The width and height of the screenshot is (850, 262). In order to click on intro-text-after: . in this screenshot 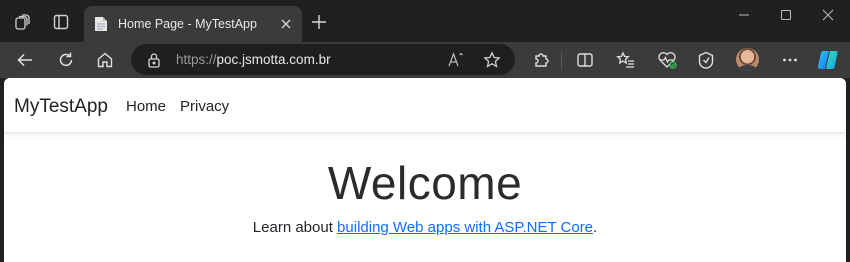, I will do `click(595, 227)`.